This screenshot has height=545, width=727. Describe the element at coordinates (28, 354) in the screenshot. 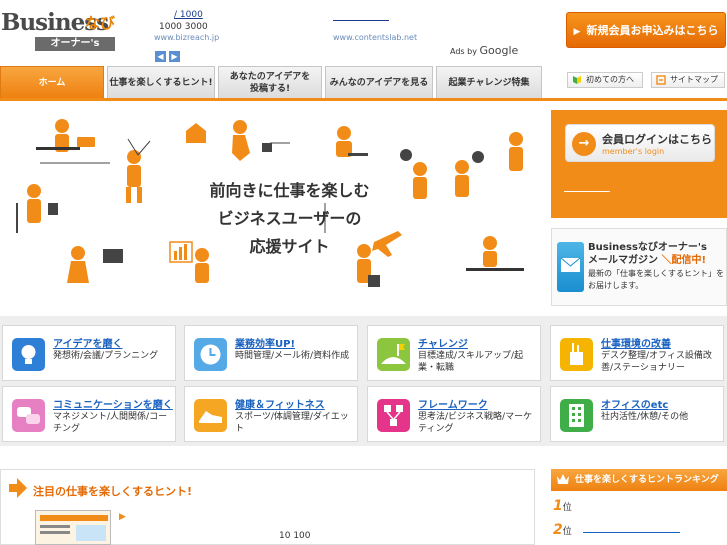

I see `lightbulb-icon` at that location.